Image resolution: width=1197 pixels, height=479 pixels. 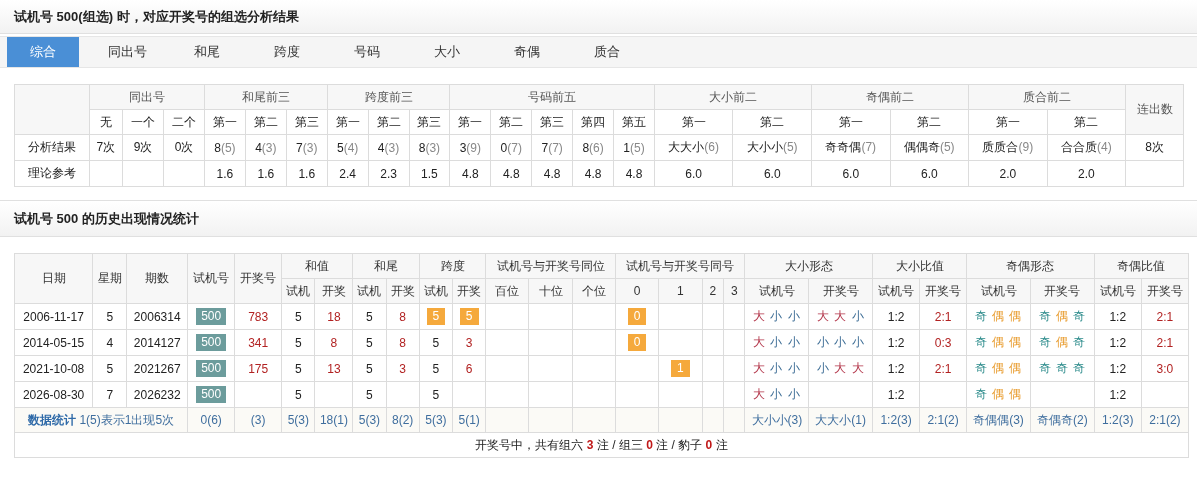 I want to click on tab: 和尾, so click(x=207, y=52).